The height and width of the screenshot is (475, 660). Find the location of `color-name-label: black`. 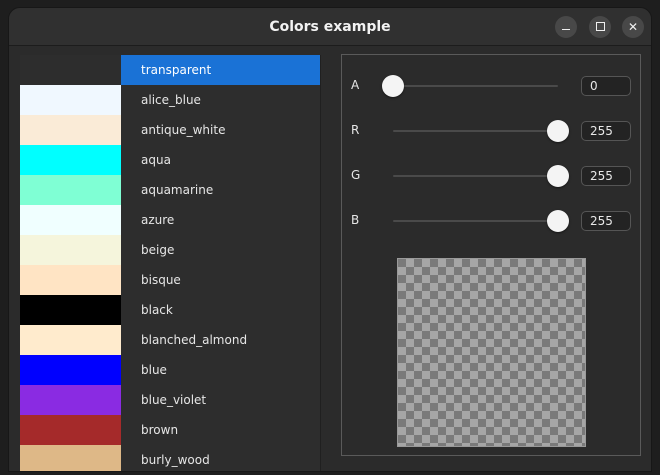

color-name-label: black is located at coordinates (157, 310).